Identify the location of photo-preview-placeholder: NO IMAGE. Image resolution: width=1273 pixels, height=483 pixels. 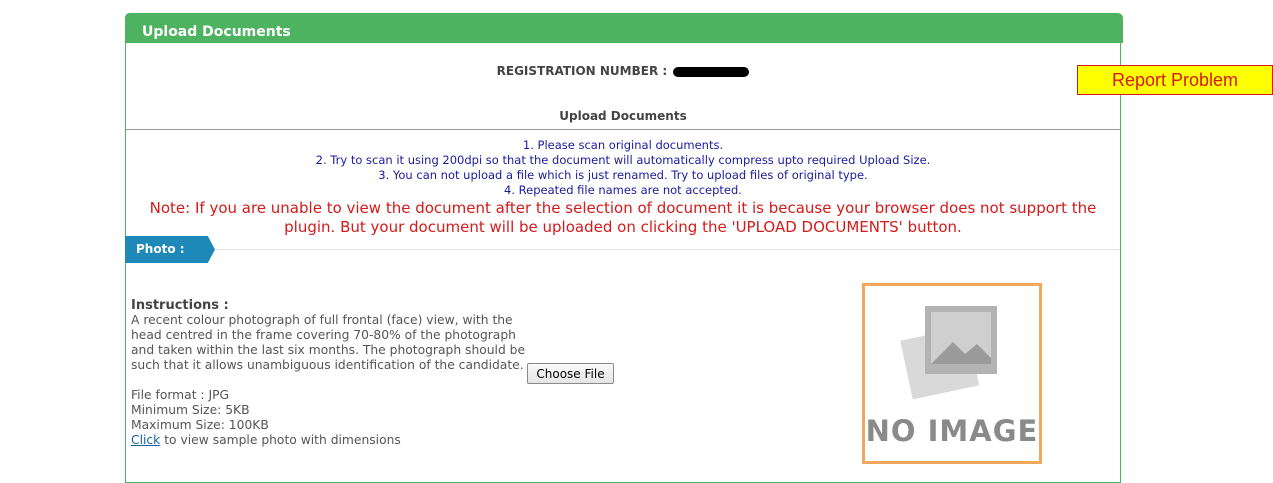
(952, 373).